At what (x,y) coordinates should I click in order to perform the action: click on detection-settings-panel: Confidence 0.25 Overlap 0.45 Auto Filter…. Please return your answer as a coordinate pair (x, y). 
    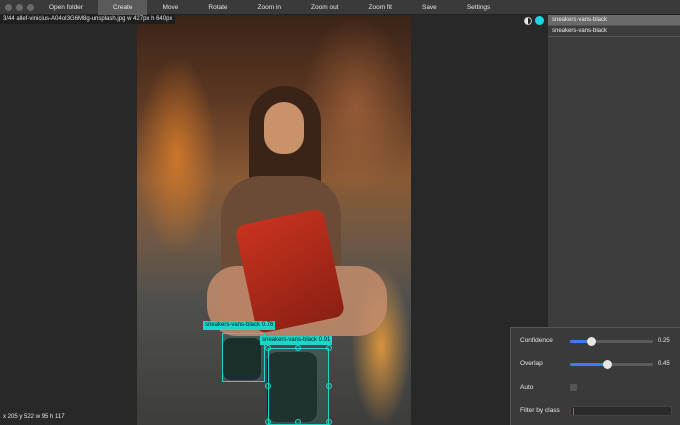
    Looking at the image, I should click on (595, 376).